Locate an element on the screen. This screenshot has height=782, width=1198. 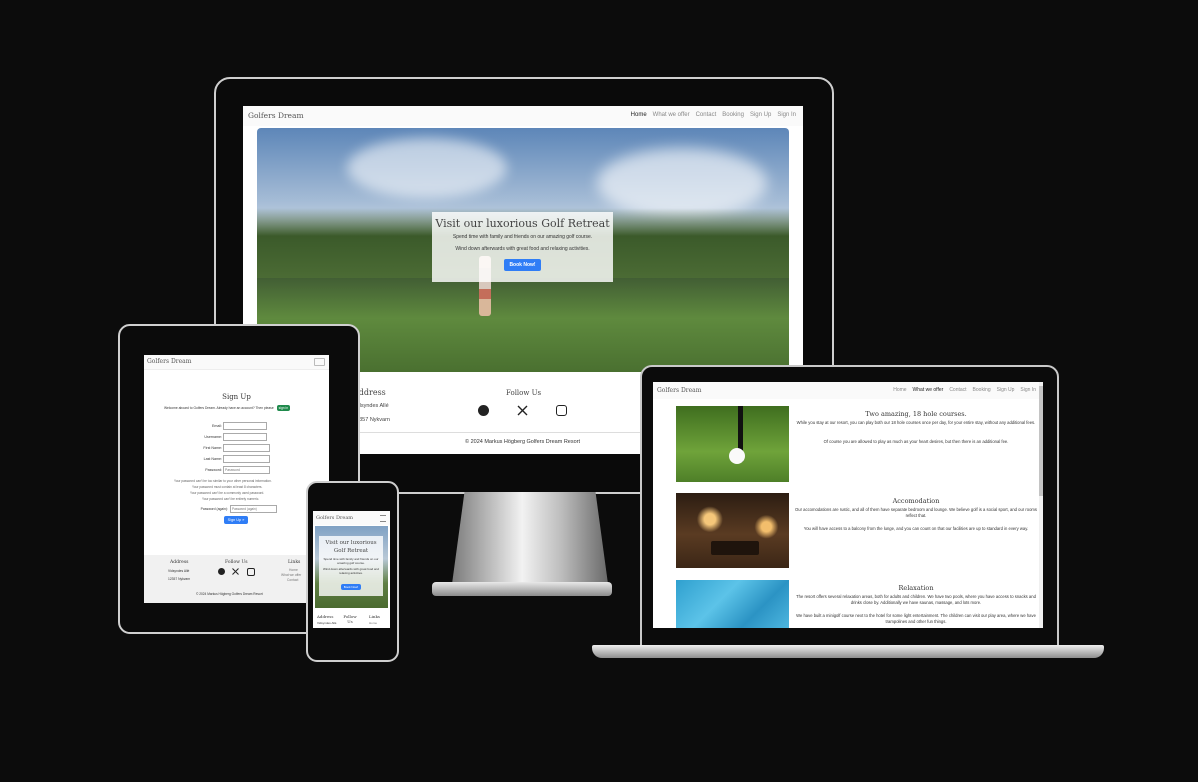
signup-submit-button: Sign Up » is located at coordinates (236, 520).